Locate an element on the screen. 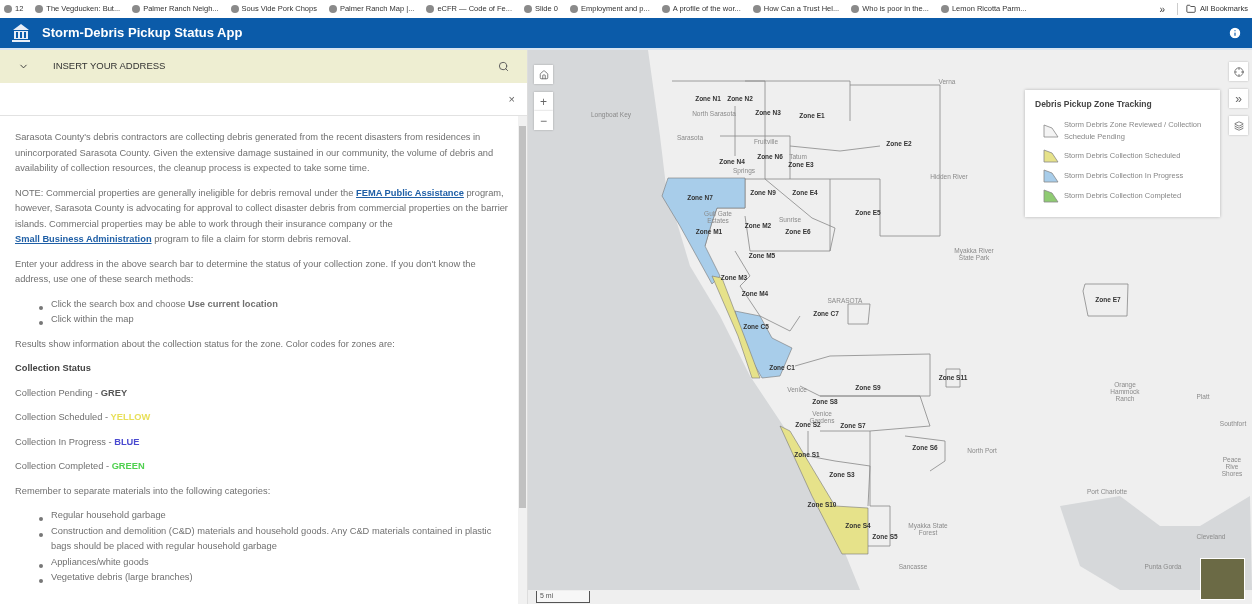 This screenshot has width=1252, height=604. locate-button is located at coordinates (1238, 71).